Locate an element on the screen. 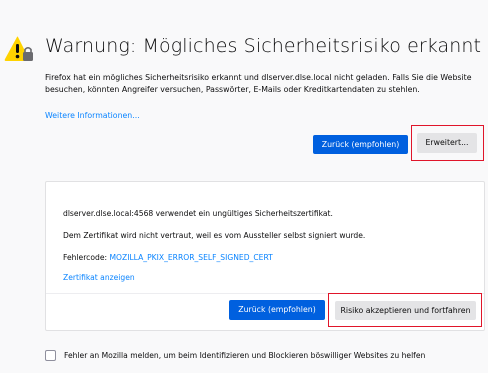  accept-risk-button: Risiko akzeptieren und fortfahren is located at coordinates (405, 310).